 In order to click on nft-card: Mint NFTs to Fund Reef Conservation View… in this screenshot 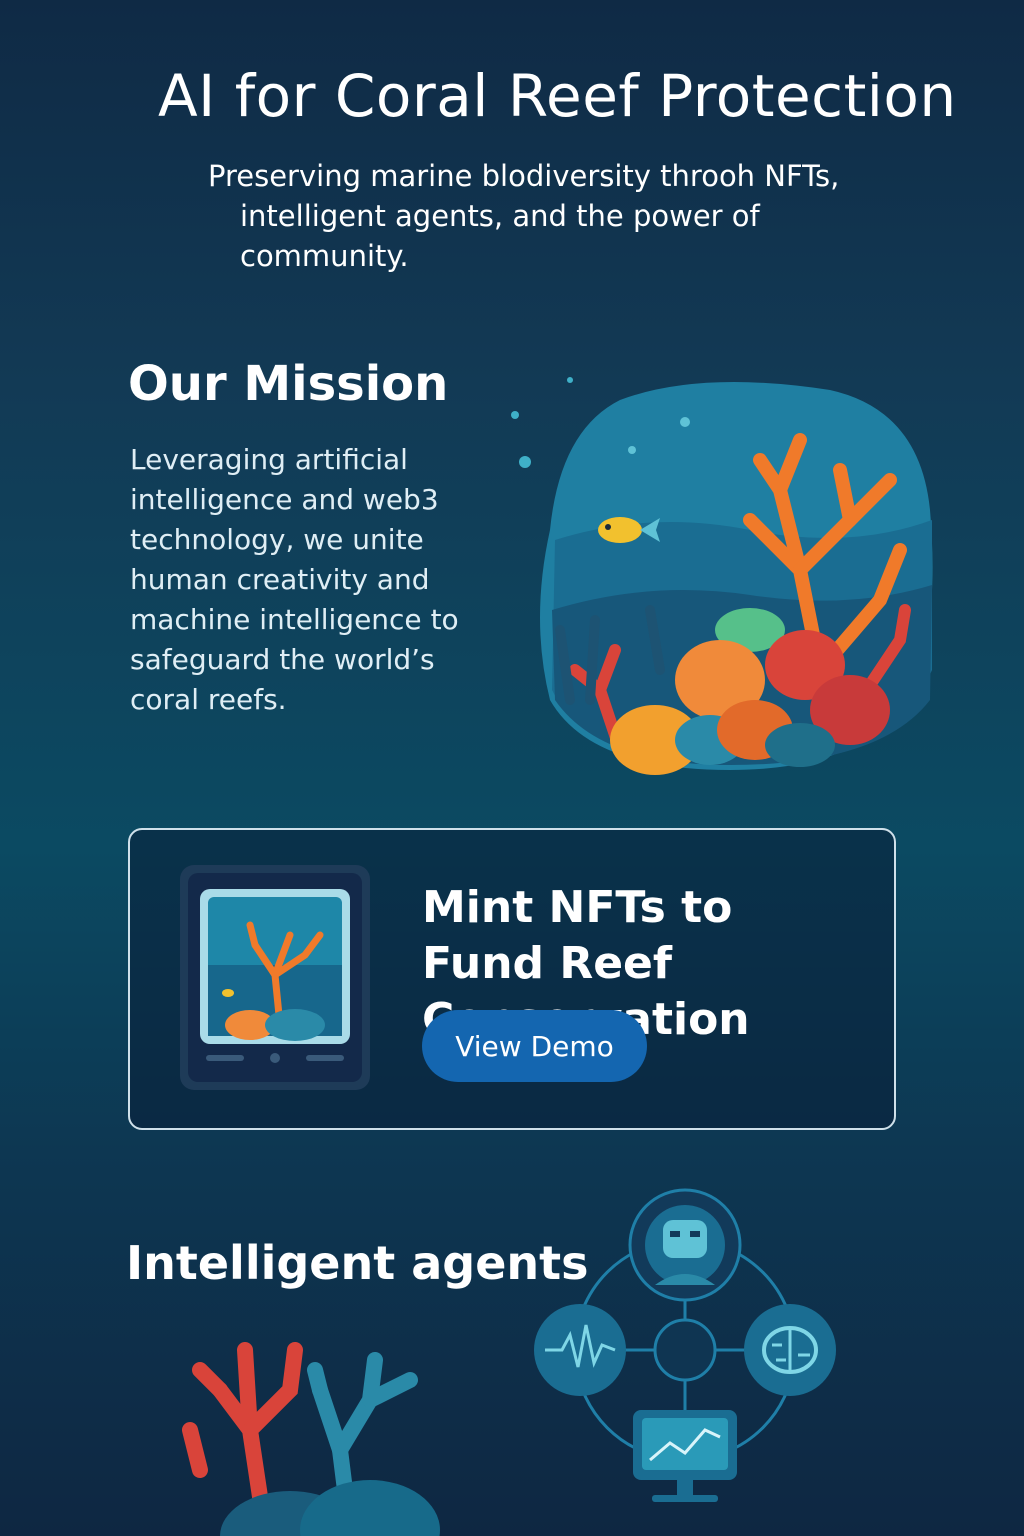, I will do `click(512, 979)`.